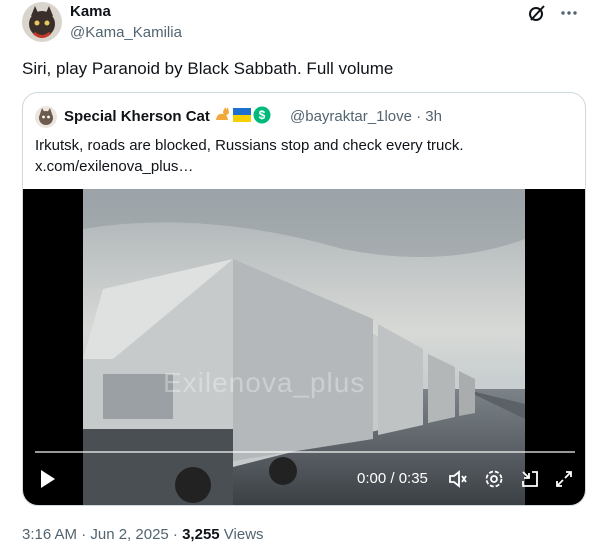 This screenshot has height=557, width=594. Describe the element at coordinates (494, 479) in the screenshot. I see `settings-icon` at that location.